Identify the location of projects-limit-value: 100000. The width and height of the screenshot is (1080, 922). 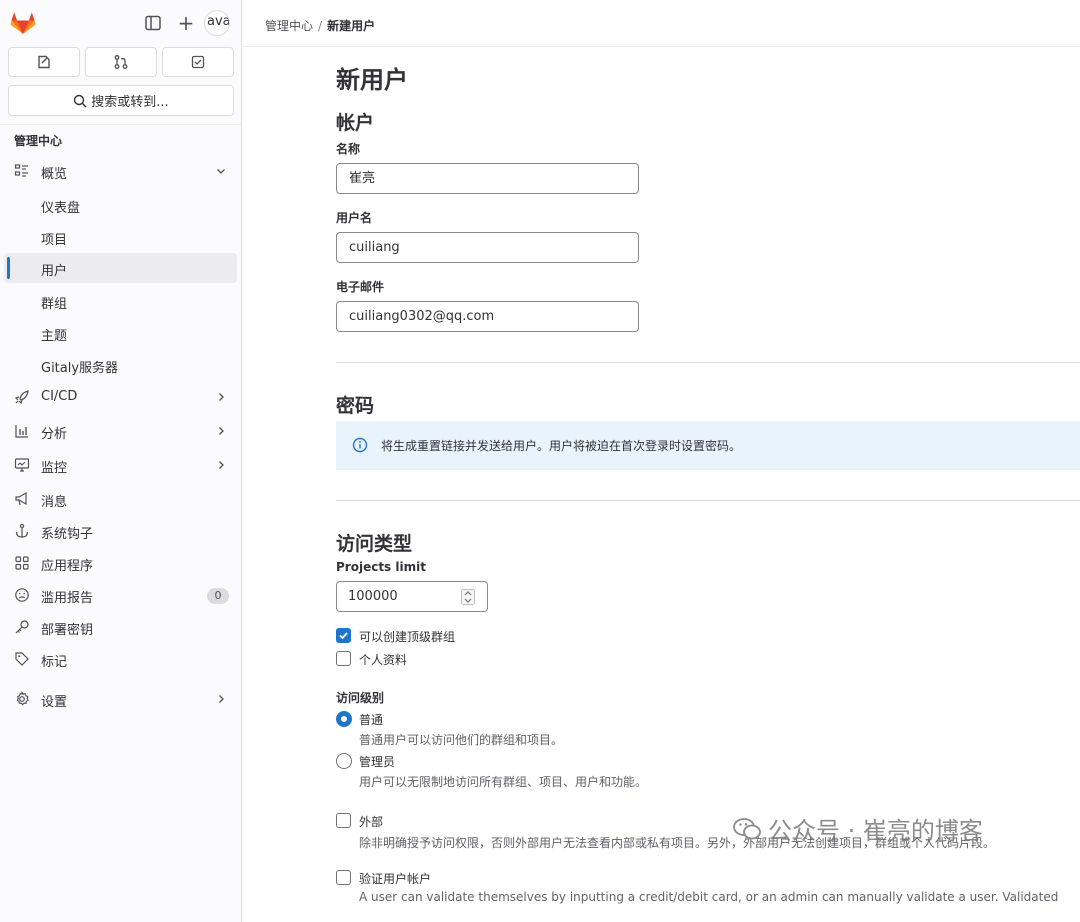
(373, 596).